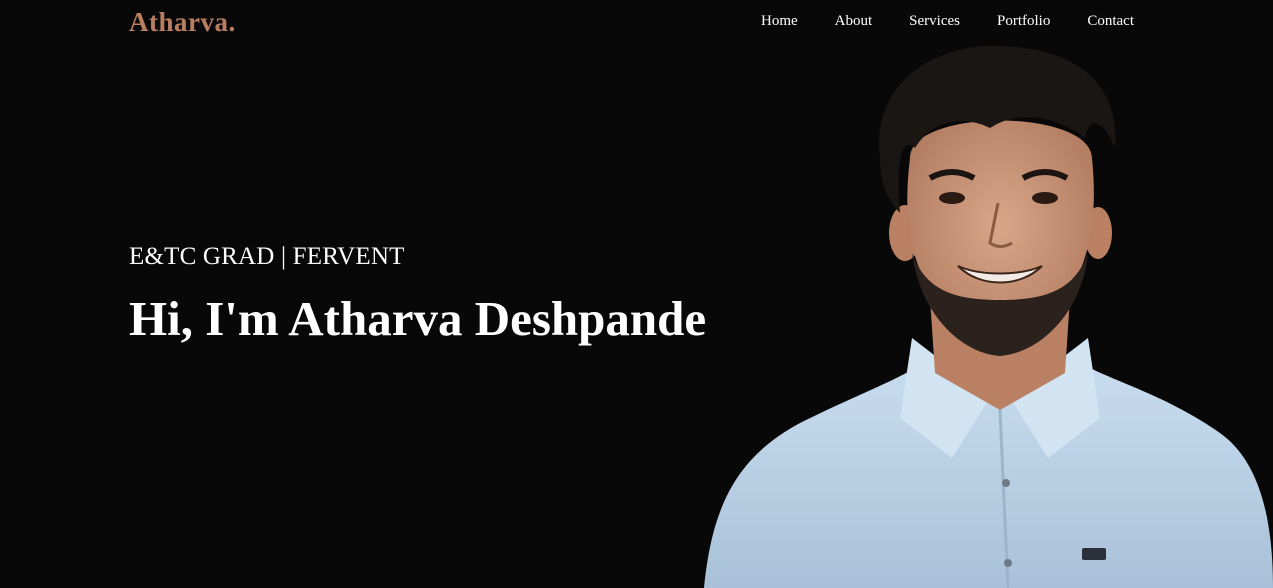  I want to click on hero-headline: Hi, I'm Atharva Deshpande, so click(418, 318).